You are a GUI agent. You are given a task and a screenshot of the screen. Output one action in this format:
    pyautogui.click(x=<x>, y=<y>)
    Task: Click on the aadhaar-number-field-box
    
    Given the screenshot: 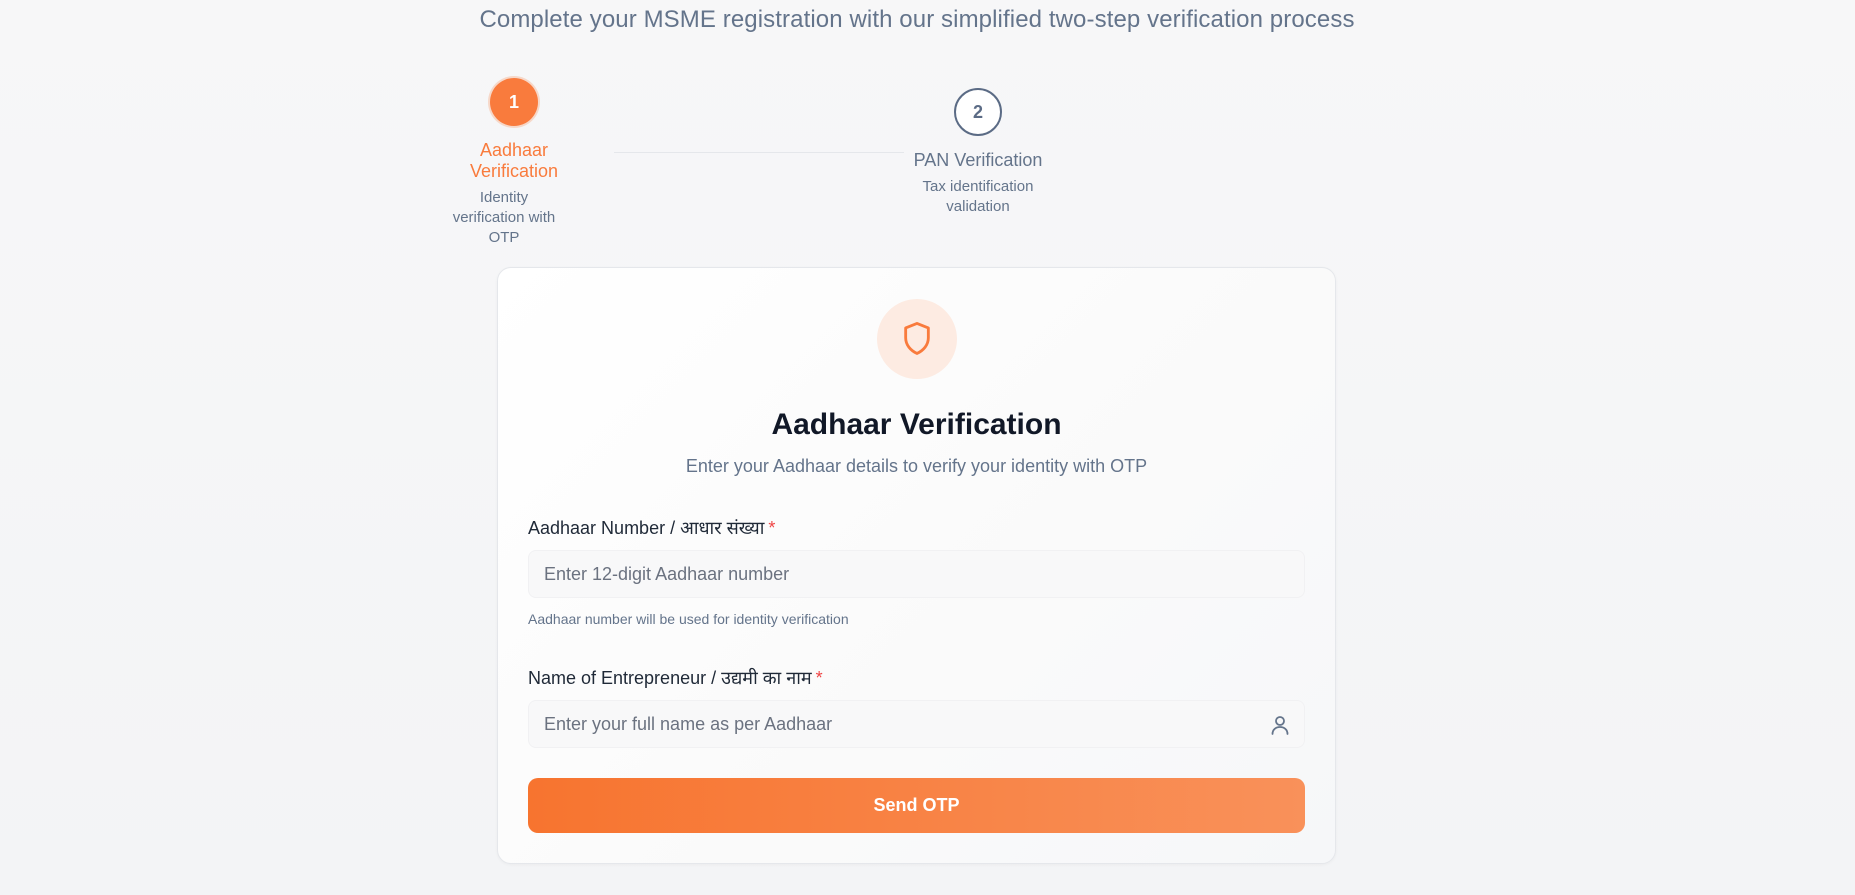 What is the action you would take?
    pyautogui.click(x=916, y=574)
    